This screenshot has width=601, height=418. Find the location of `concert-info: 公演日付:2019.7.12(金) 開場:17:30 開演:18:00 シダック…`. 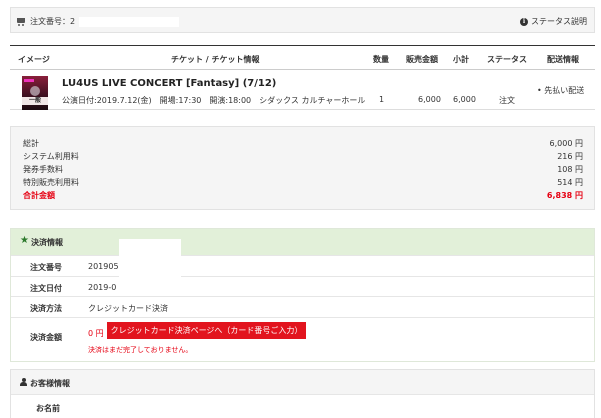

concert-info: 公演日付:2019.7.12(金) 開場:17:30 開演:18:00 シダック… is located at coordinates (214, 100).